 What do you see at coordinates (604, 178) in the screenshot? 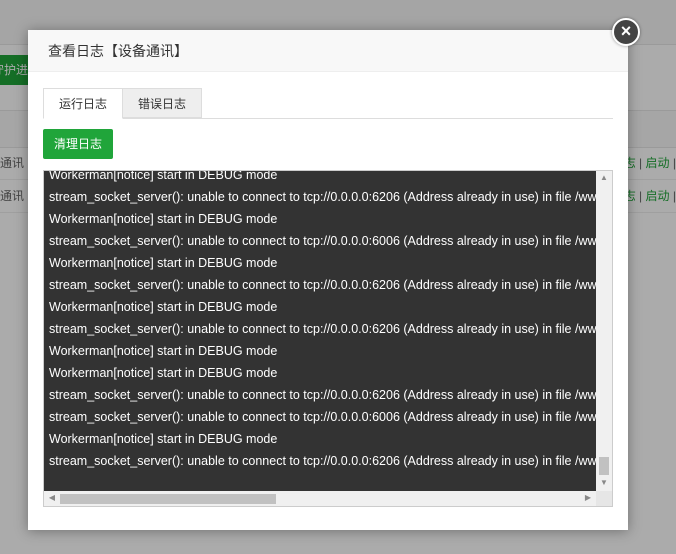
I see `scroll-up-icon: ▲` at bounding box center [604, 178].